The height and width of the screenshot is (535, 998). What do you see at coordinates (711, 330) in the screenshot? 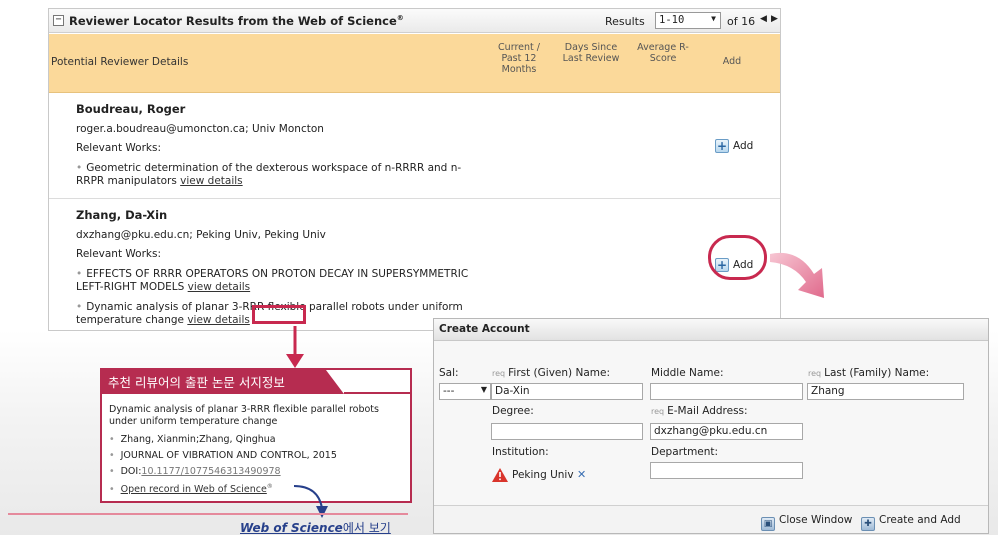
I see `window-header: Create Account` at bounding box center [711, 330].